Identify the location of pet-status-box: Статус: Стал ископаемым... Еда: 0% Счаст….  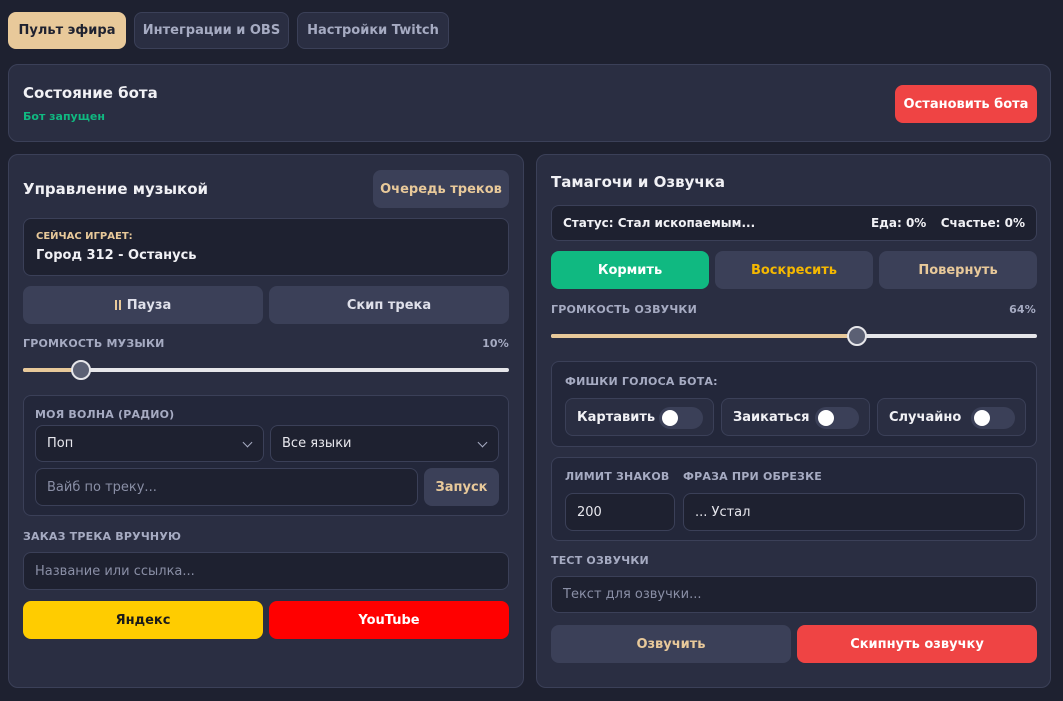
(794, 223).